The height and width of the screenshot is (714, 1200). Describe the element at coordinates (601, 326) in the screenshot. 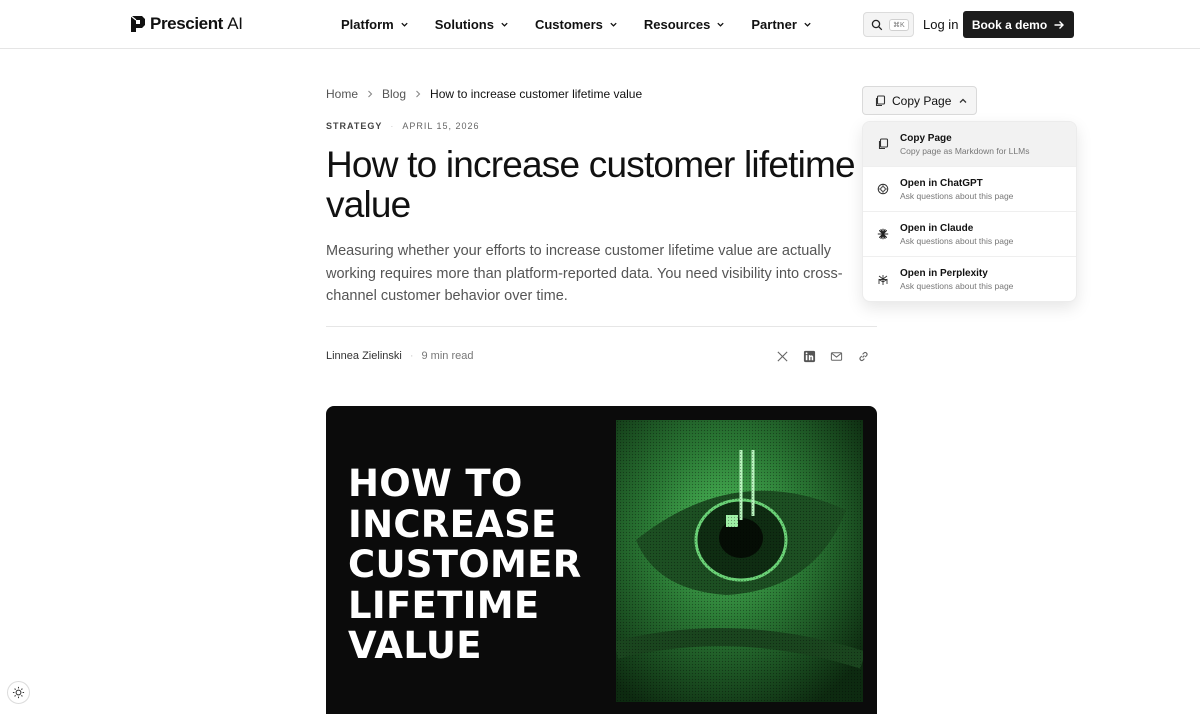

I see `divider` at that location.